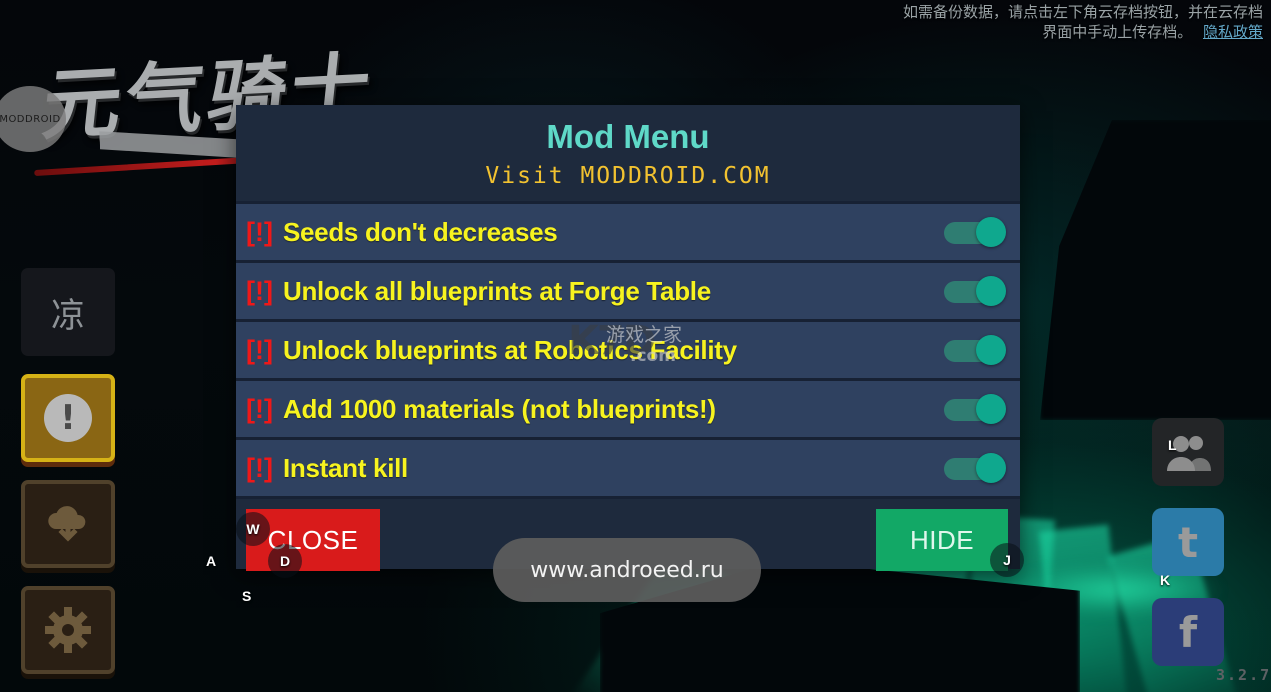 The image size is (1271, 692). Describe the element at coordinates (499, 408) in the screenshot. I see `mod-row-label: Add 1000 materials (not blueprints!)` at that location.